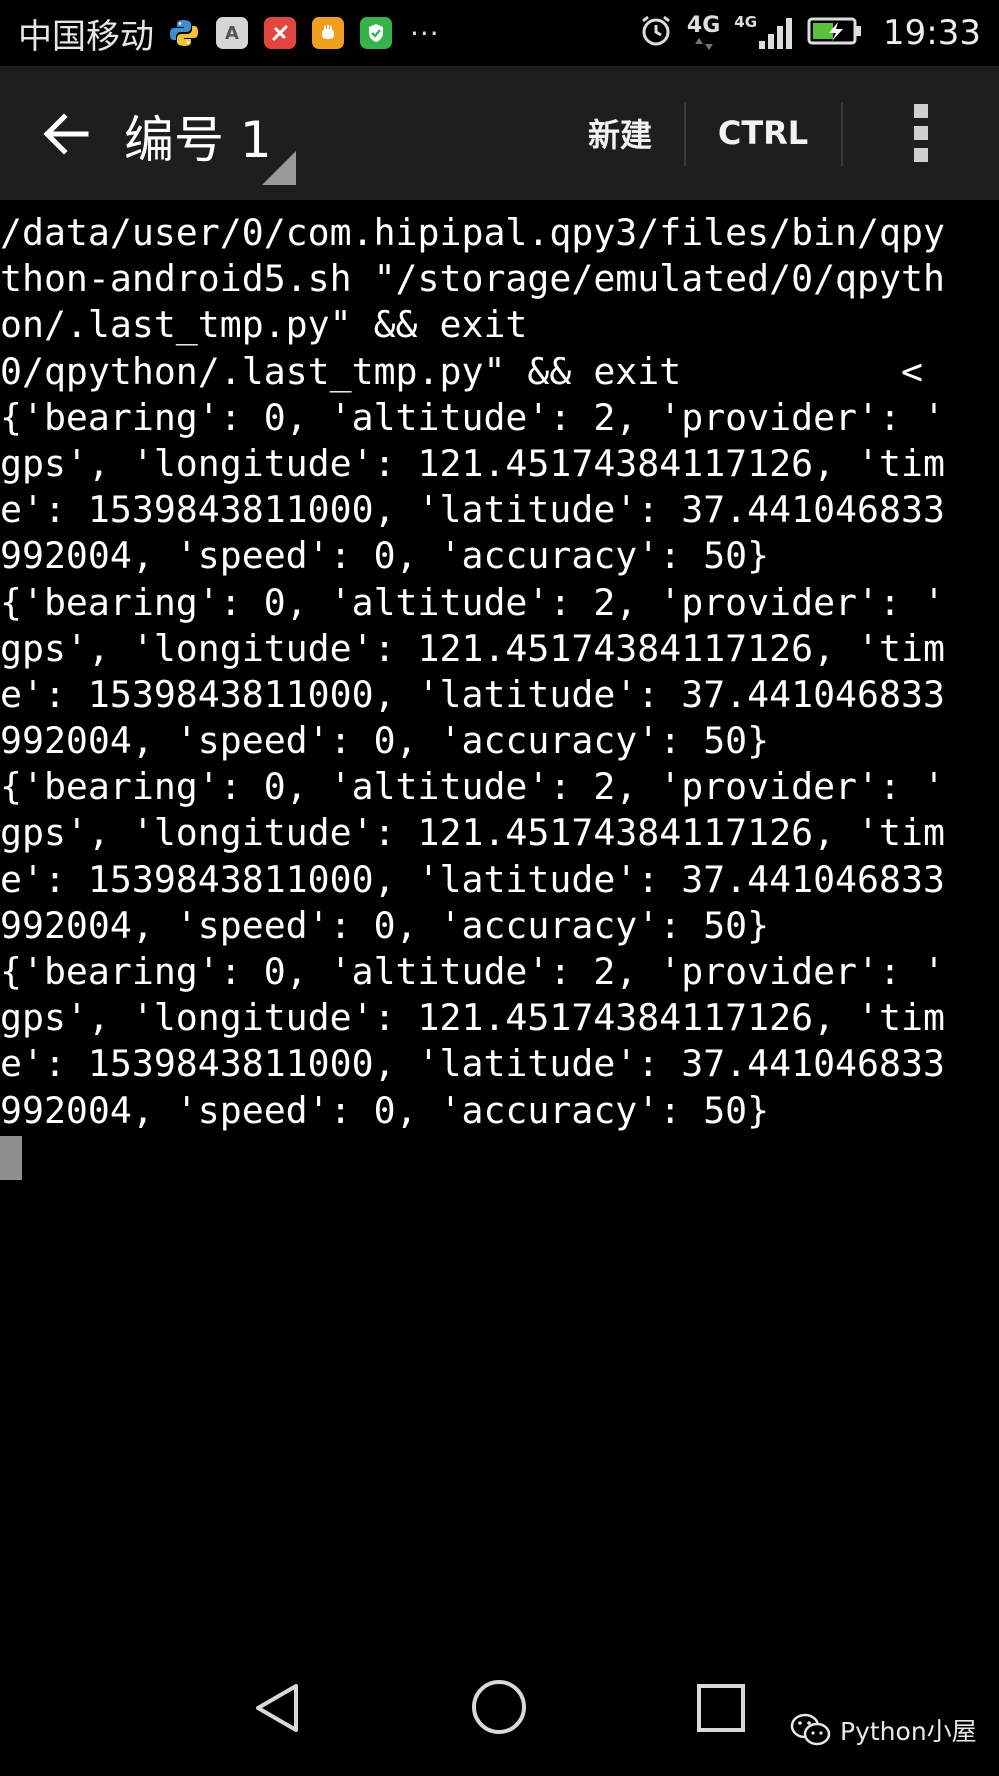  I want to click on action-divider, so click(842, 134).